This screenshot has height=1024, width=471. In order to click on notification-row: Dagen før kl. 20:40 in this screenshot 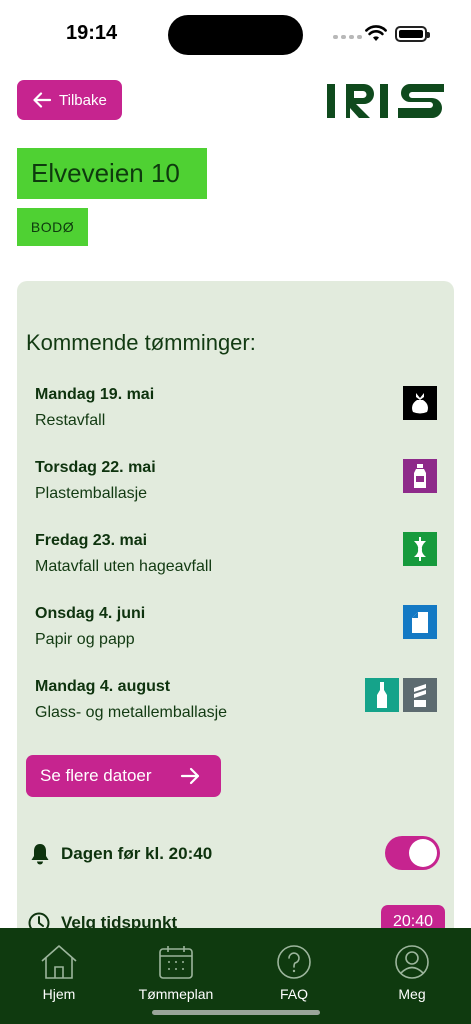, I will do `click(236, 854)`.